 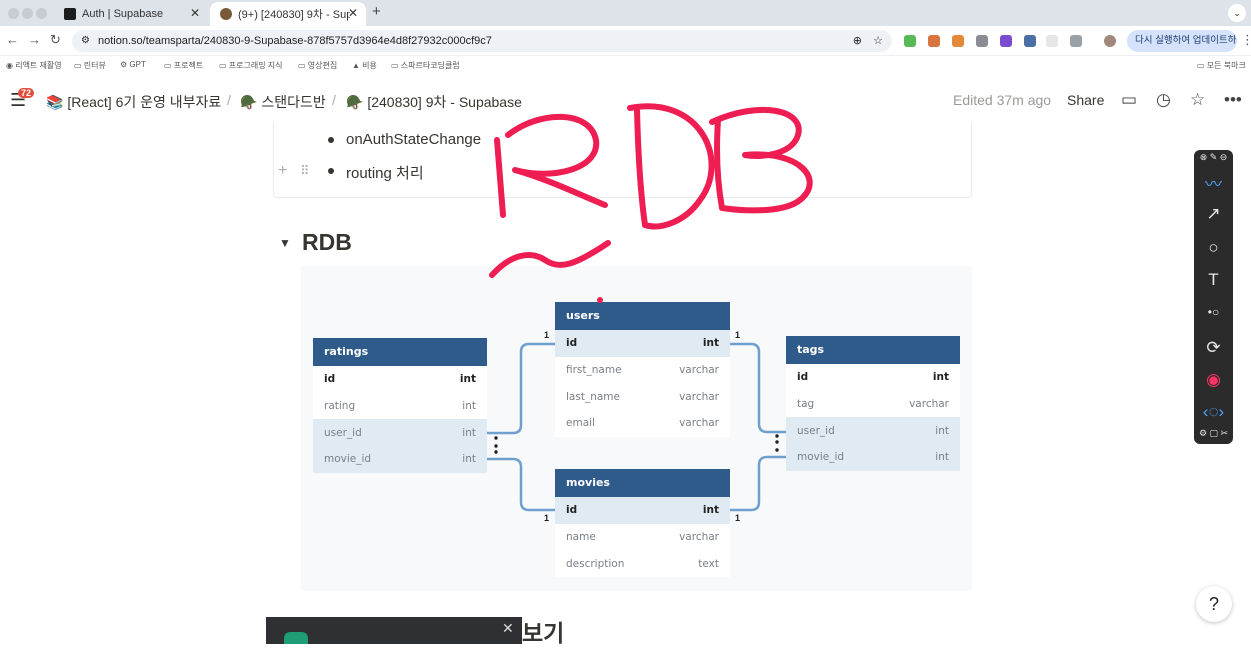 What do you see at coordinates (1213, 214) in the screenshot?
I see `arrow-tool-icon: ↗` at bounding box center [1213, 214].